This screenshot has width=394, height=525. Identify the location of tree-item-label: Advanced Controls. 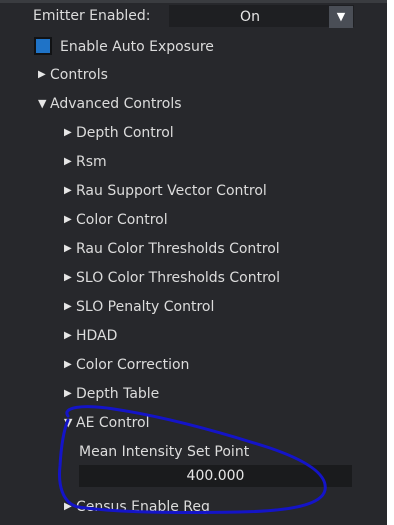
(116, 104).